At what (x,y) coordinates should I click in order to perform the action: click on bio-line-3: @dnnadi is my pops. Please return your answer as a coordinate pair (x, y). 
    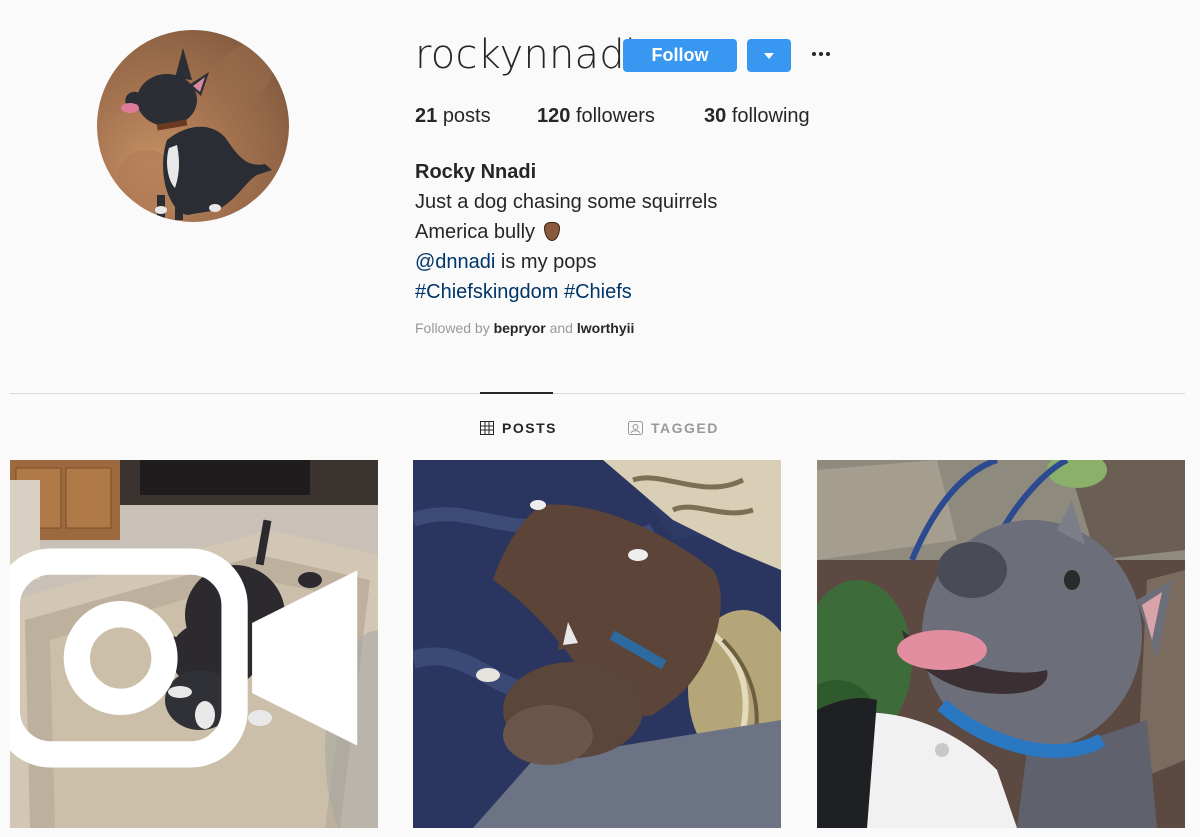
    Looking at the image, I should click on (566, 262).